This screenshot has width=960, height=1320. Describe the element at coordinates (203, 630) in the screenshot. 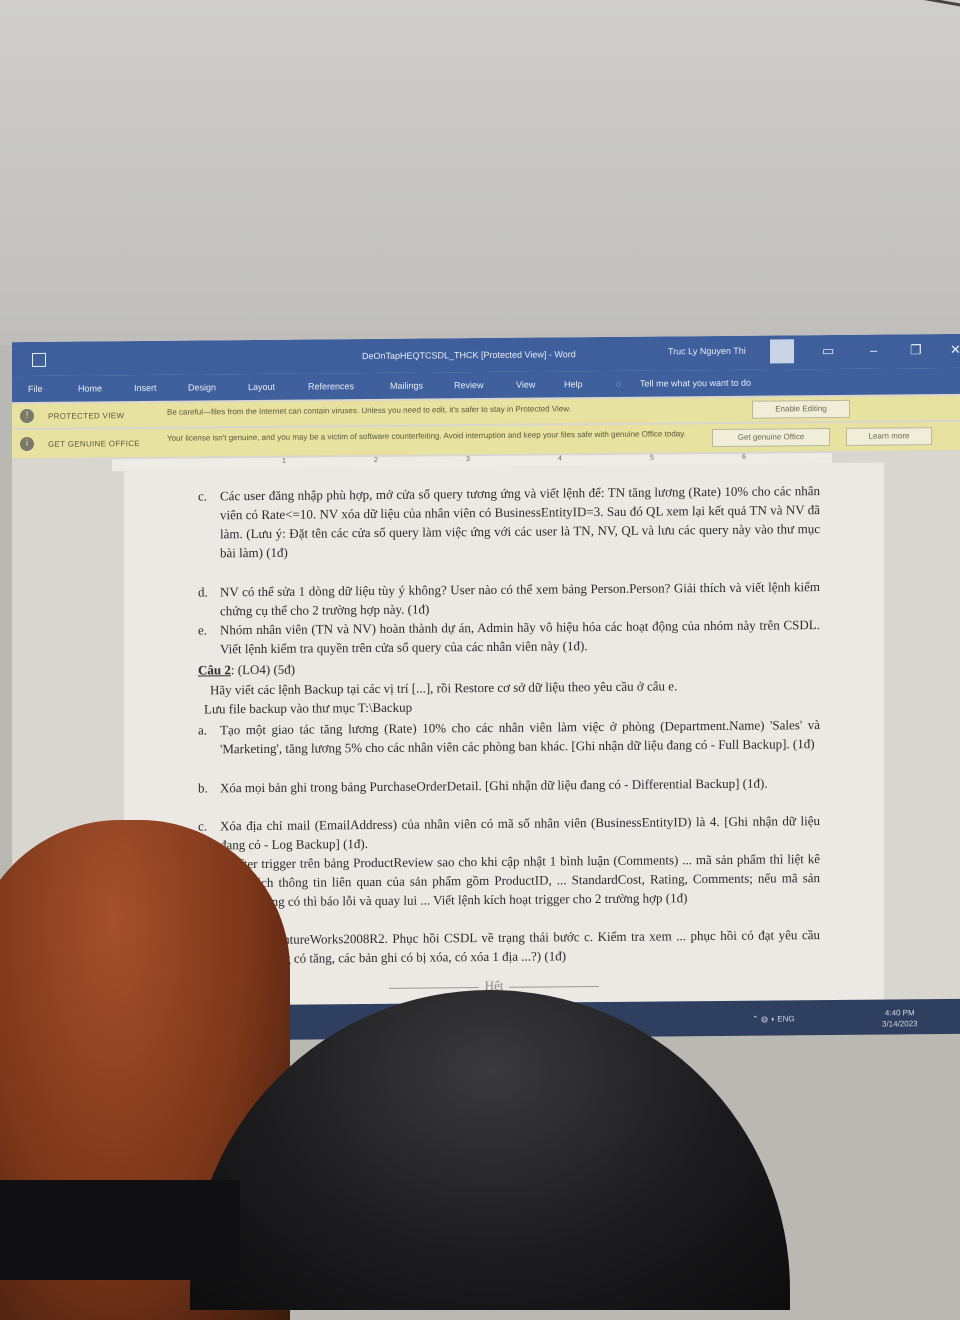

I see `list-marker: e.` at that location.